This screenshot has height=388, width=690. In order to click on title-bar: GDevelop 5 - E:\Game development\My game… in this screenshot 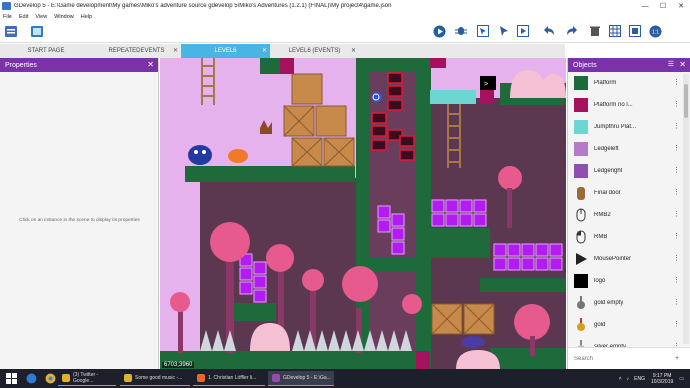, I will do `click(345, 6)`.